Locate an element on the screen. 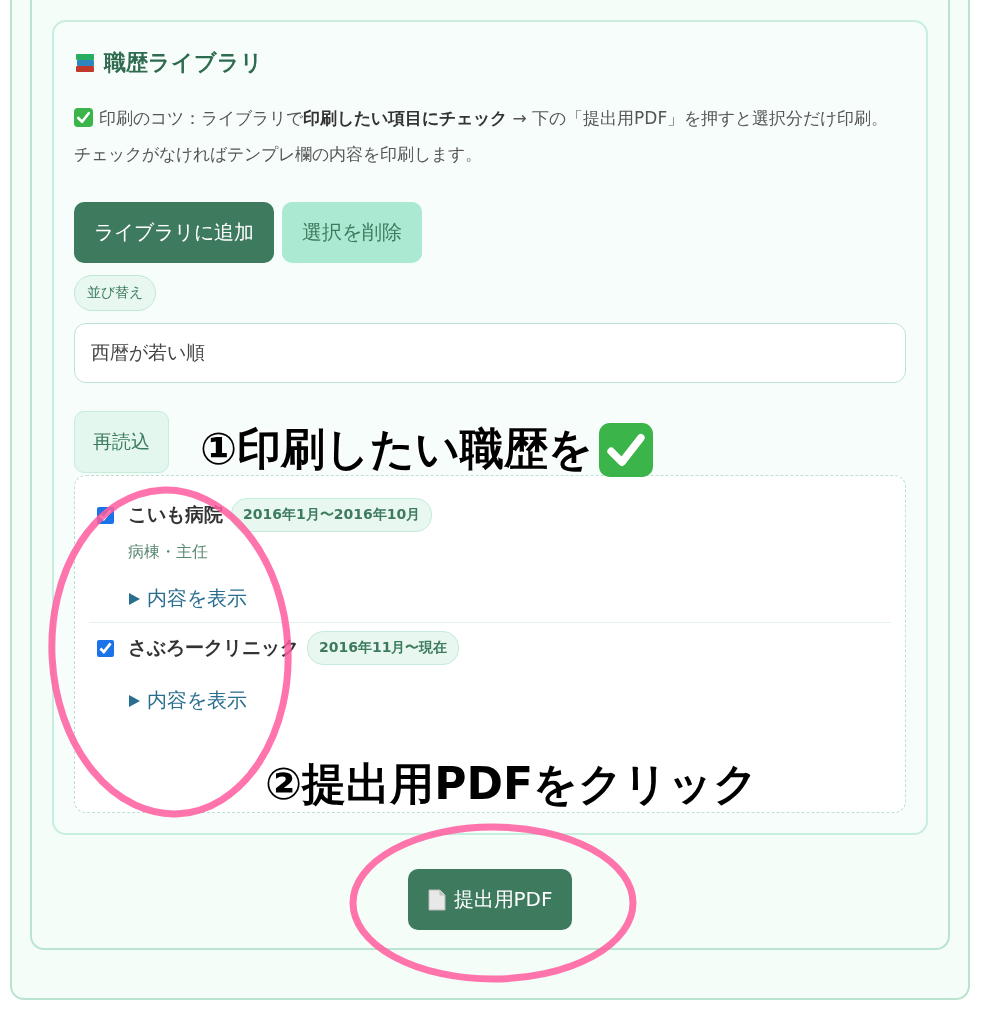 The image size is (989, 1024). print-tip: 印刷のコツ：ライブラリで印刷したい項目にチェック → 下の「提出用PDF」を押すと選択分だけ印刷。 is located at coordinates (494, 118).